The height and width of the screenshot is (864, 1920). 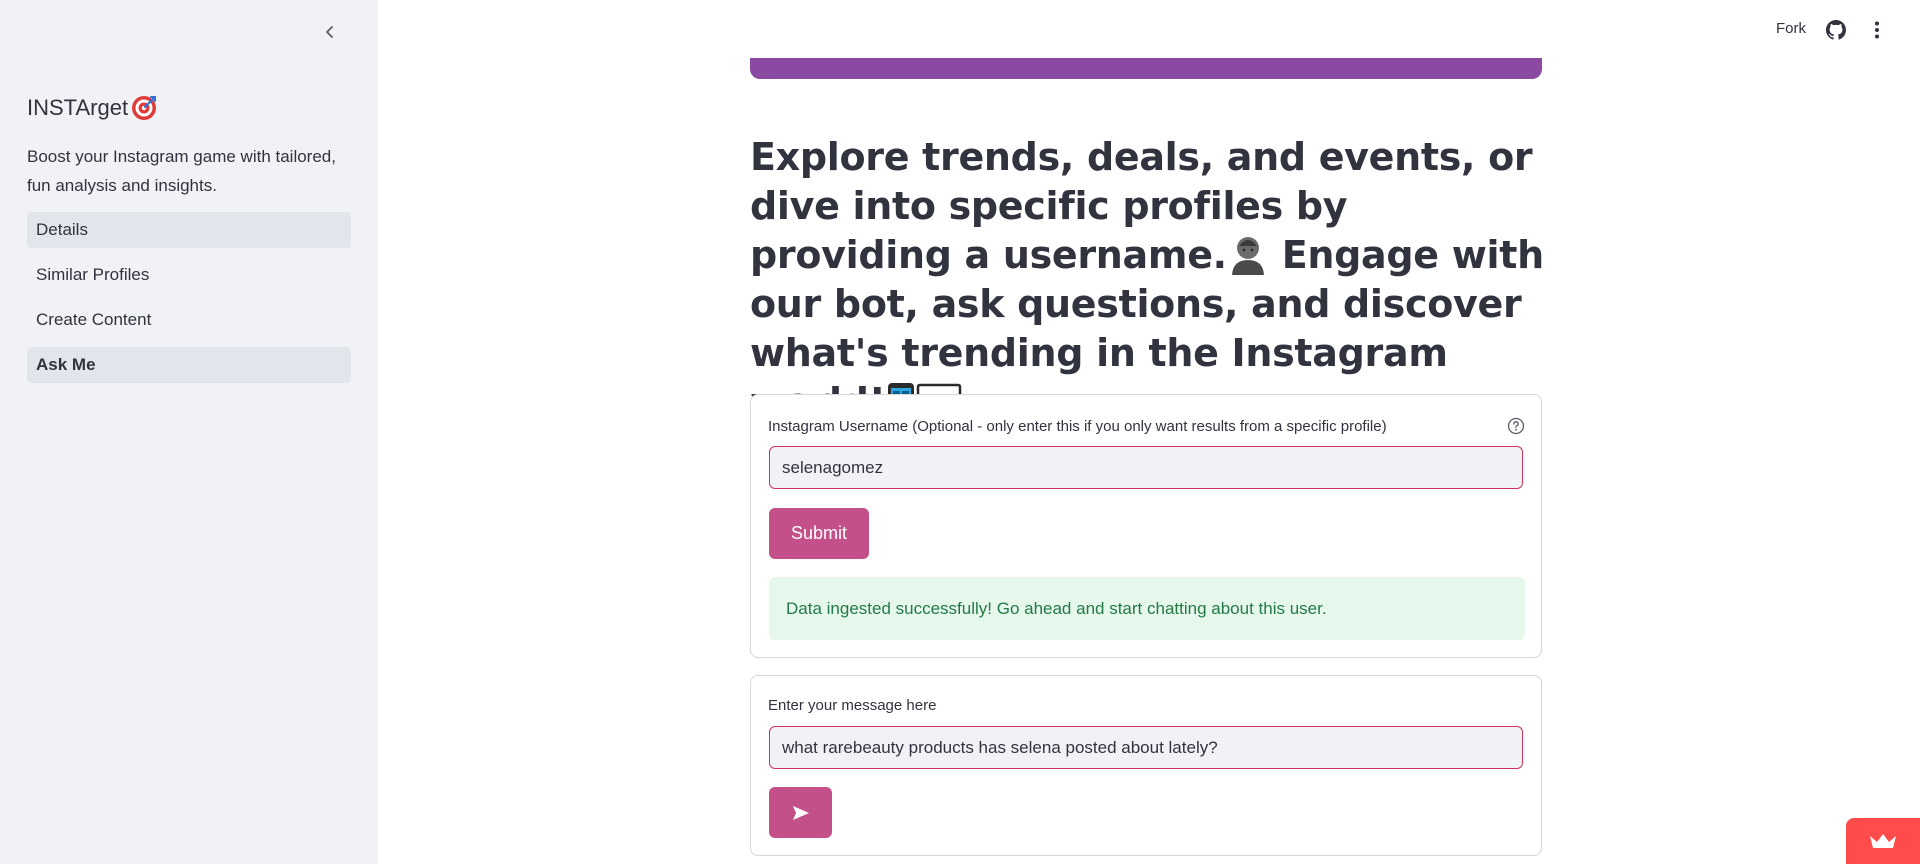 What do you see at coordinates (819, 533) in the screenshot?
I see `submit-button: Submit` at bounding box center [819, 533].